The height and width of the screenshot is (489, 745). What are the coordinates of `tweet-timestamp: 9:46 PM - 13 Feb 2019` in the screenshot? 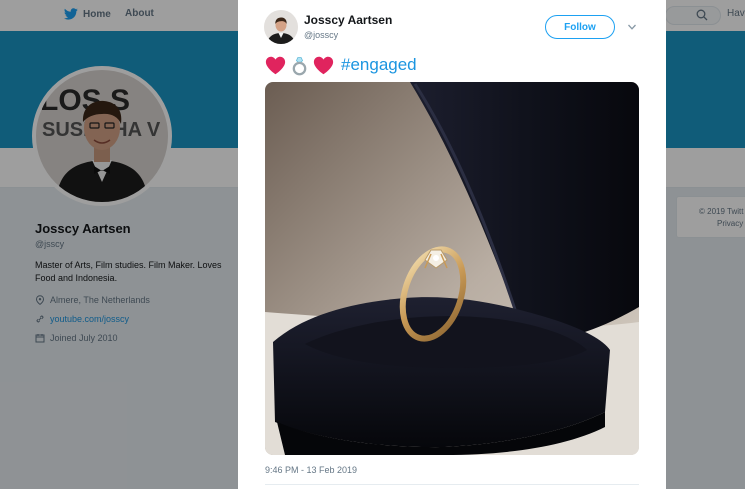 It's located at (311, 470).